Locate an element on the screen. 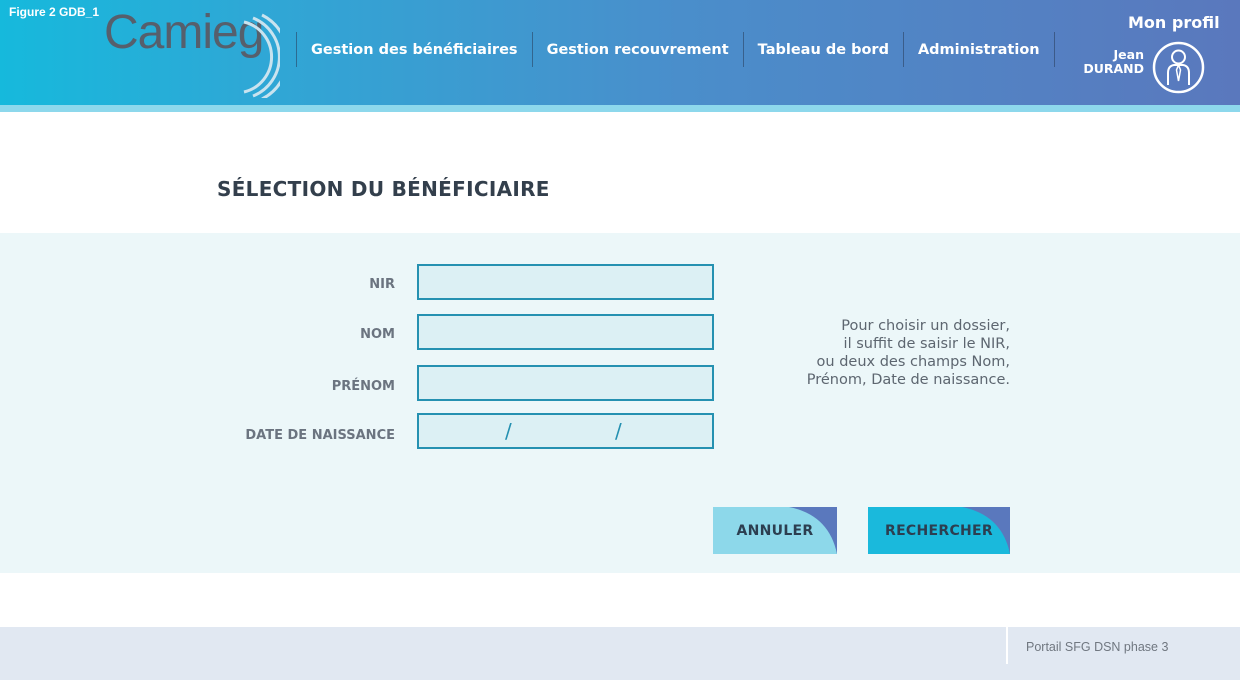  help-line: Pour choisir un dossier, is located at coordinates (925, 326).